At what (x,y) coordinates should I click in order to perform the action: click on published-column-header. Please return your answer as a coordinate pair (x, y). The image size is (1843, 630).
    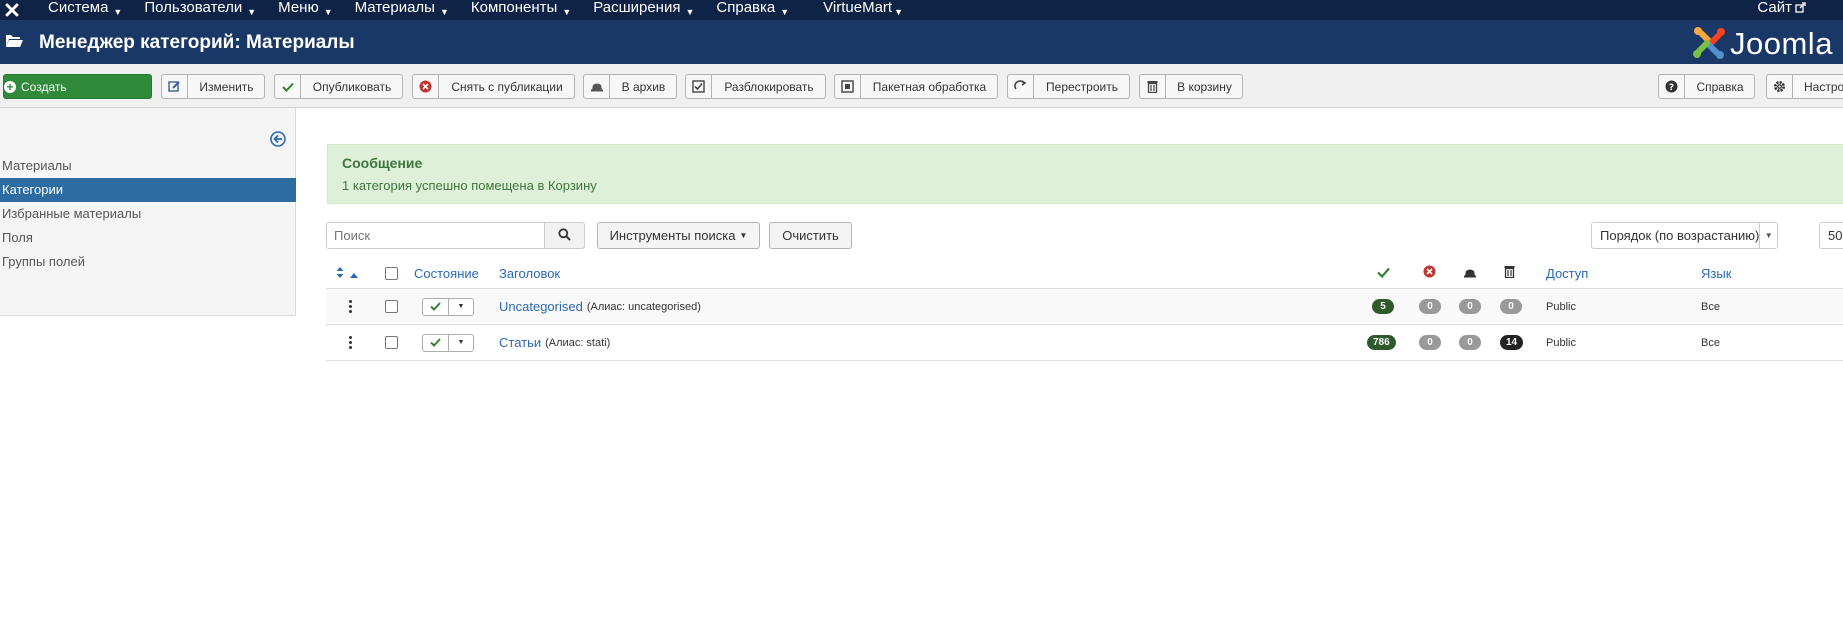
    Looking at the image, I should click on (1383, 273).